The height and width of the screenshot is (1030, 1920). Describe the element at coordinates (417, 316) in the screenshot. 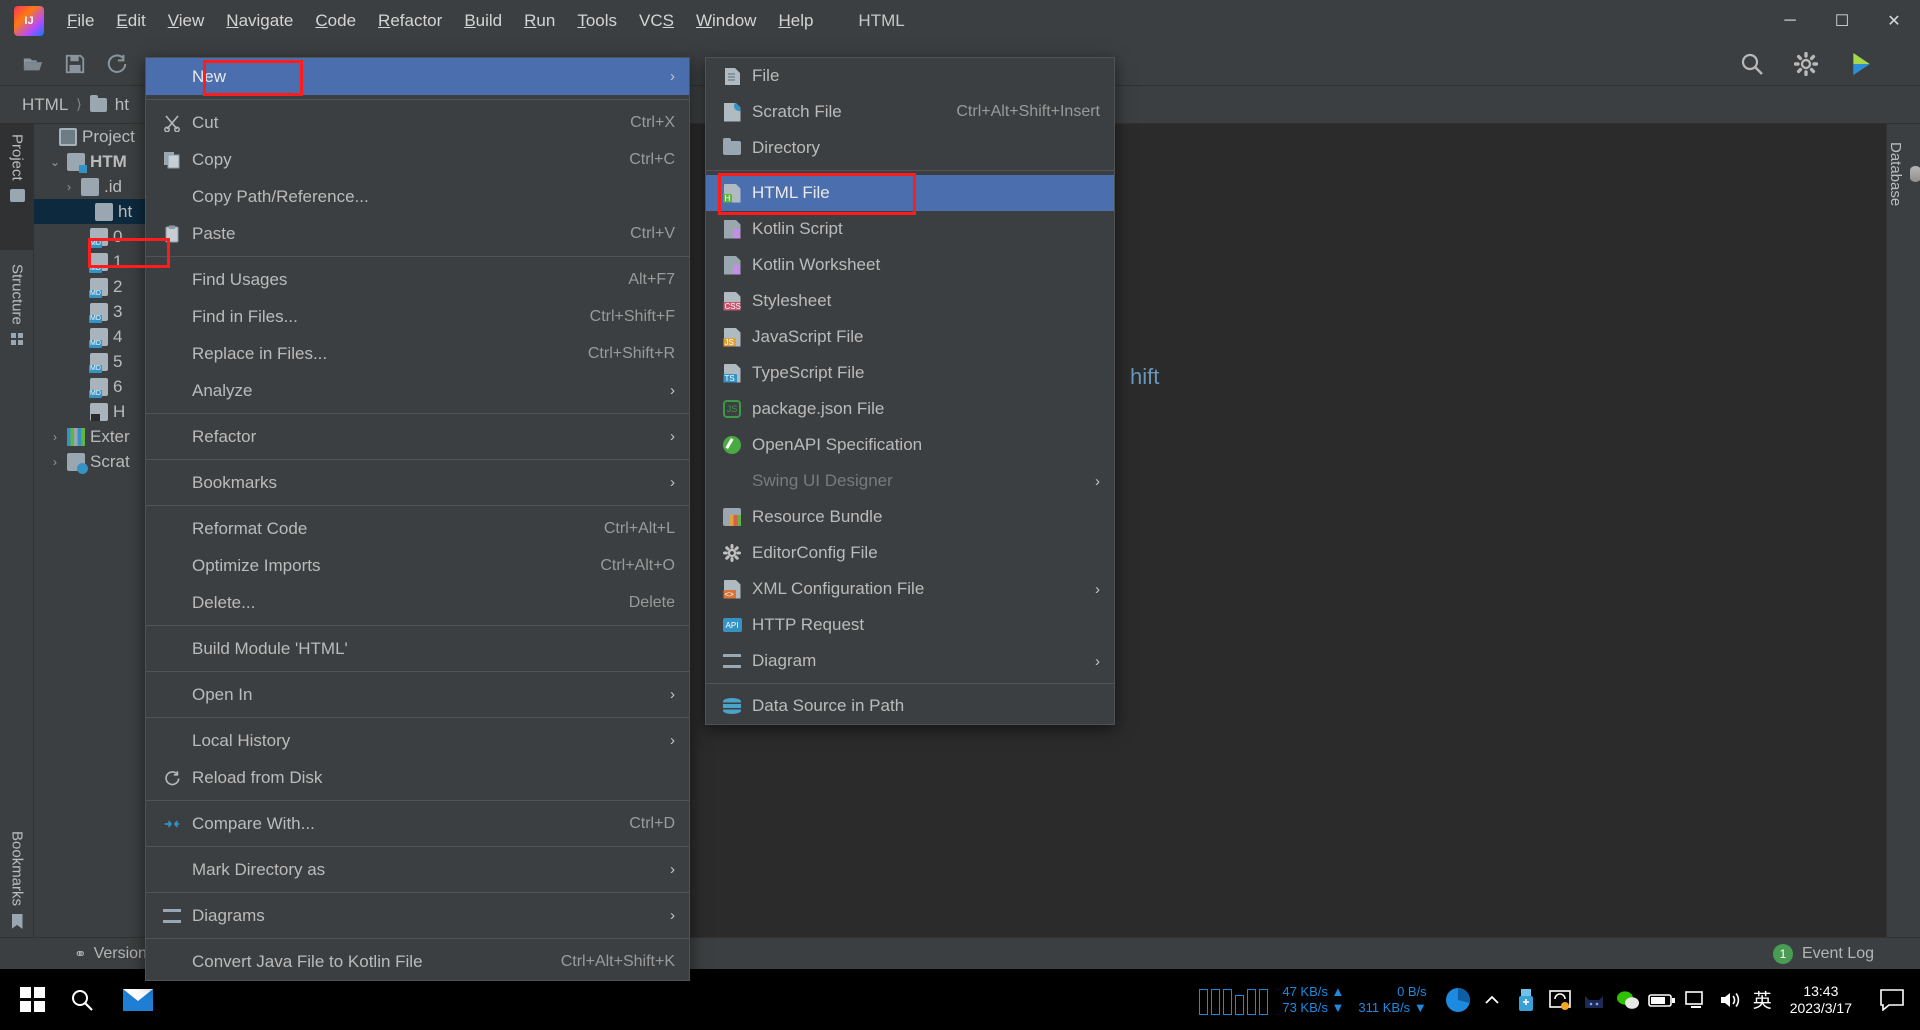

I see `context-menu-item-find-in-files: Find in Files... Ctrl+Shift+F` at that location.